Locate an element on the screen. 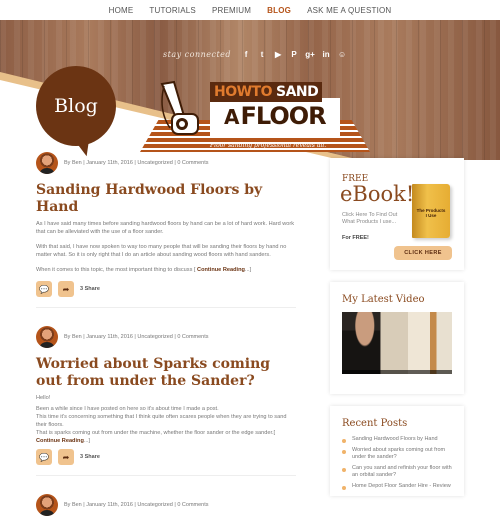  logo-how-to-text: HOWTO is located at coordinates (243, 92).